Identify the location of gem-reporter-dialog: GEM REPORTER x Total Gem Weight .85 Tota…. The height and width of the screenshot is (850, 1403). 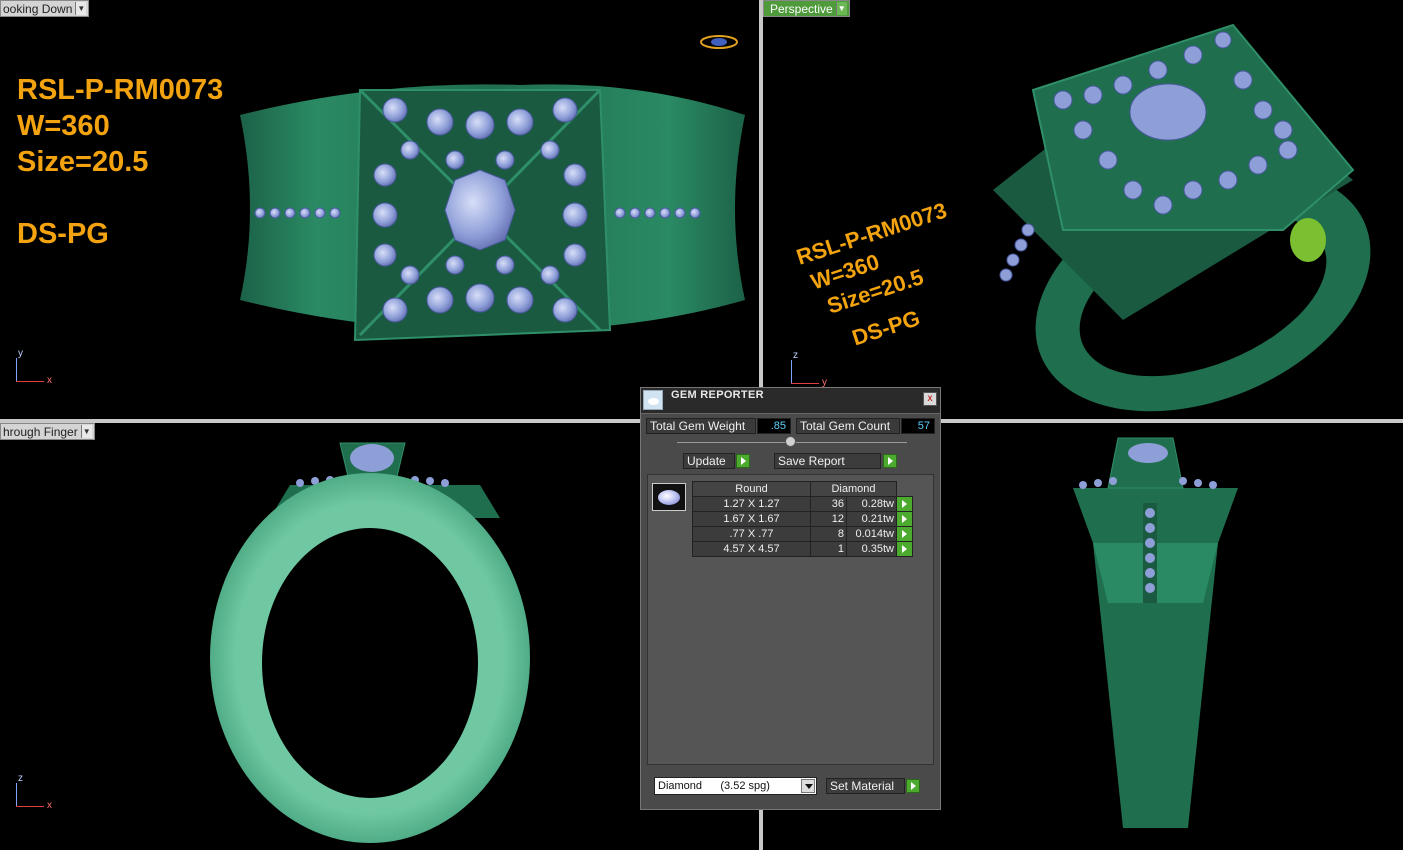
(790, 598).